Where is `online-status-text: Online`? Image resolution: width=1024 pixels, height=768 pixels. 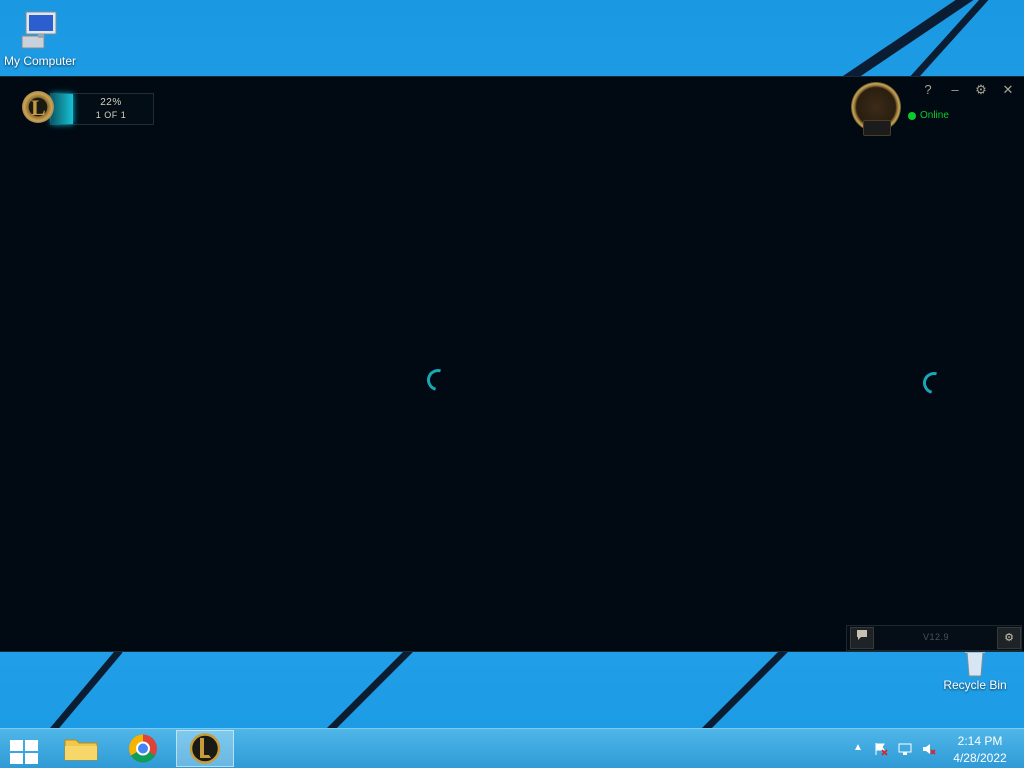 online-status-text: Online is located at coordinates (934, 115).